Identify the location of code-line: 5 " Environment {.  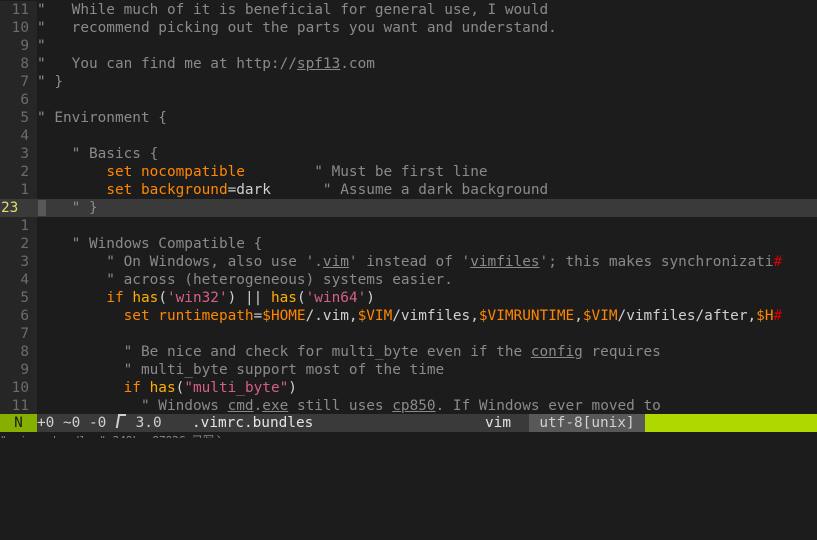
(408, 118).